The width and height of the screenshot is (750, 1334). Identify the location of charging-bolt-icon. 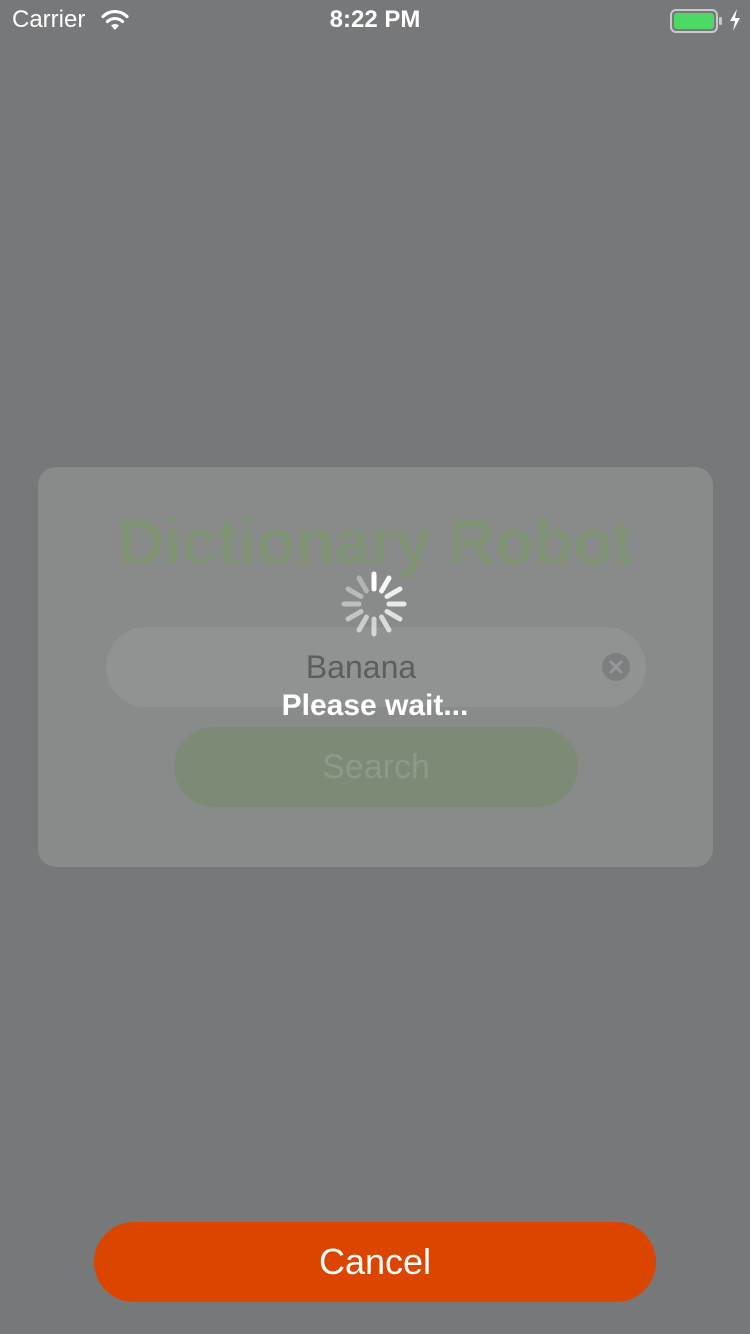
(735, 22).